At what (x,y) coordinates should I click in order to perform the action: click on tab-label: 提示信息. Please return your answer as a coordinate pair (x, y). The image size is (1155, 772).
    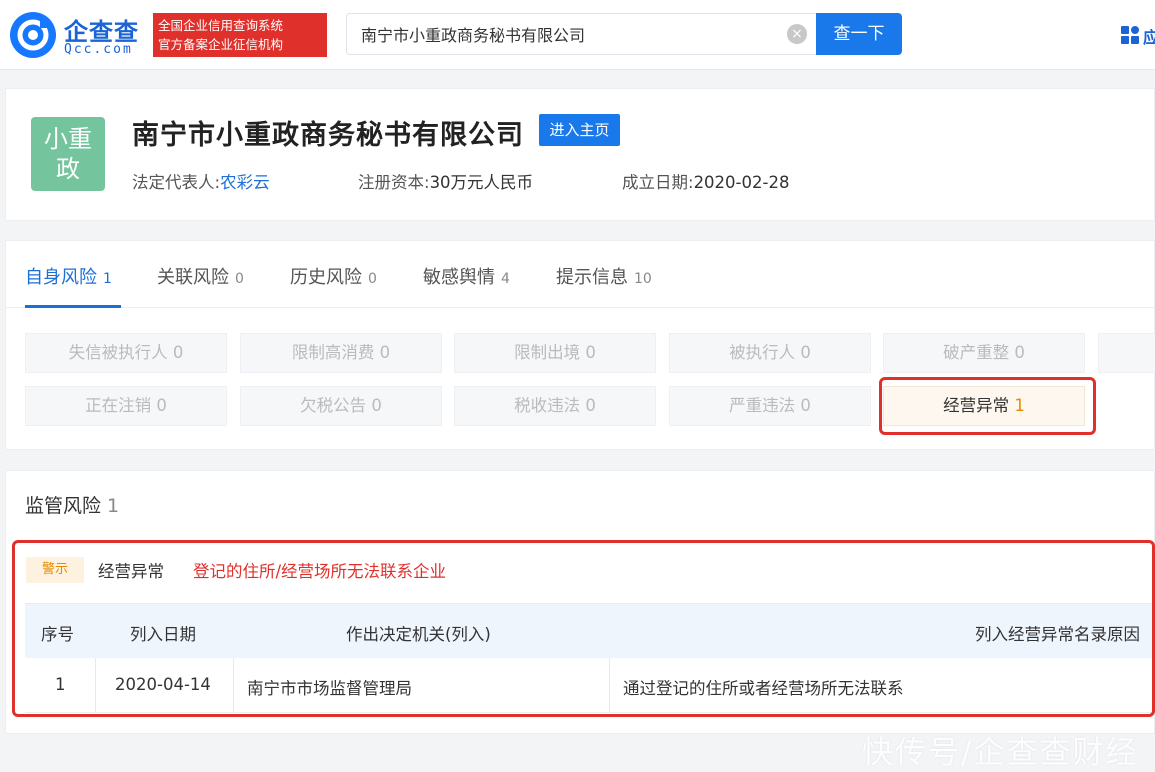
    Looking at the image, I should click on (592, 277).